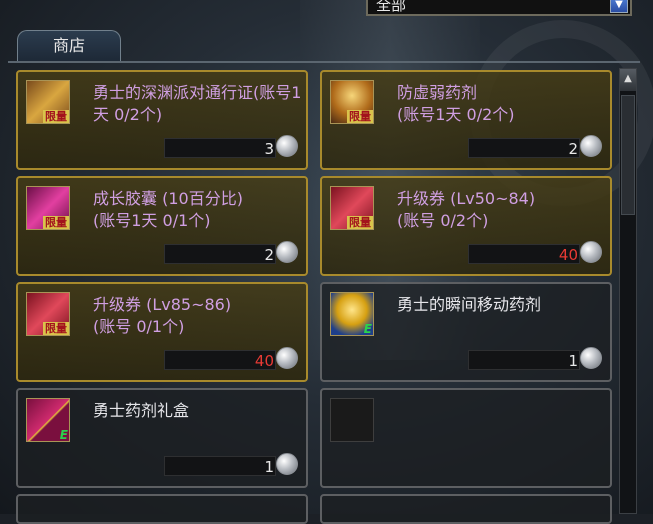 This screenshot has height=524, width=653. I want to click on shop-item: 限量 防虚弱药剂 (账号1天 0/2个) 2, so click(466, 120).